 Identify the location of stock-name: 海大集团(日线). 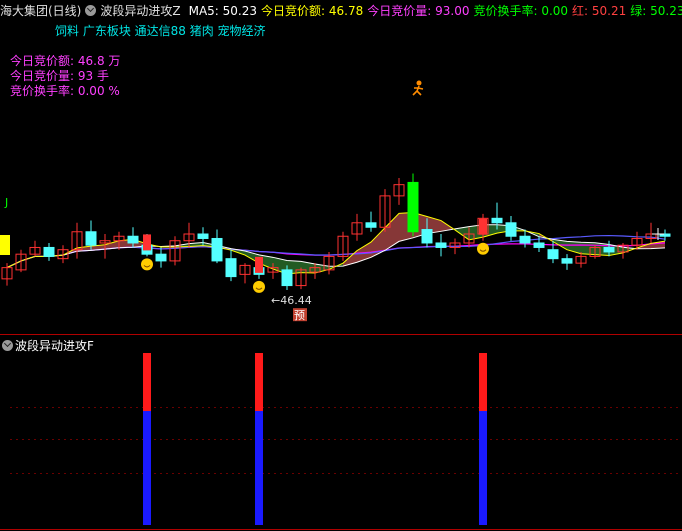
(40, 11).